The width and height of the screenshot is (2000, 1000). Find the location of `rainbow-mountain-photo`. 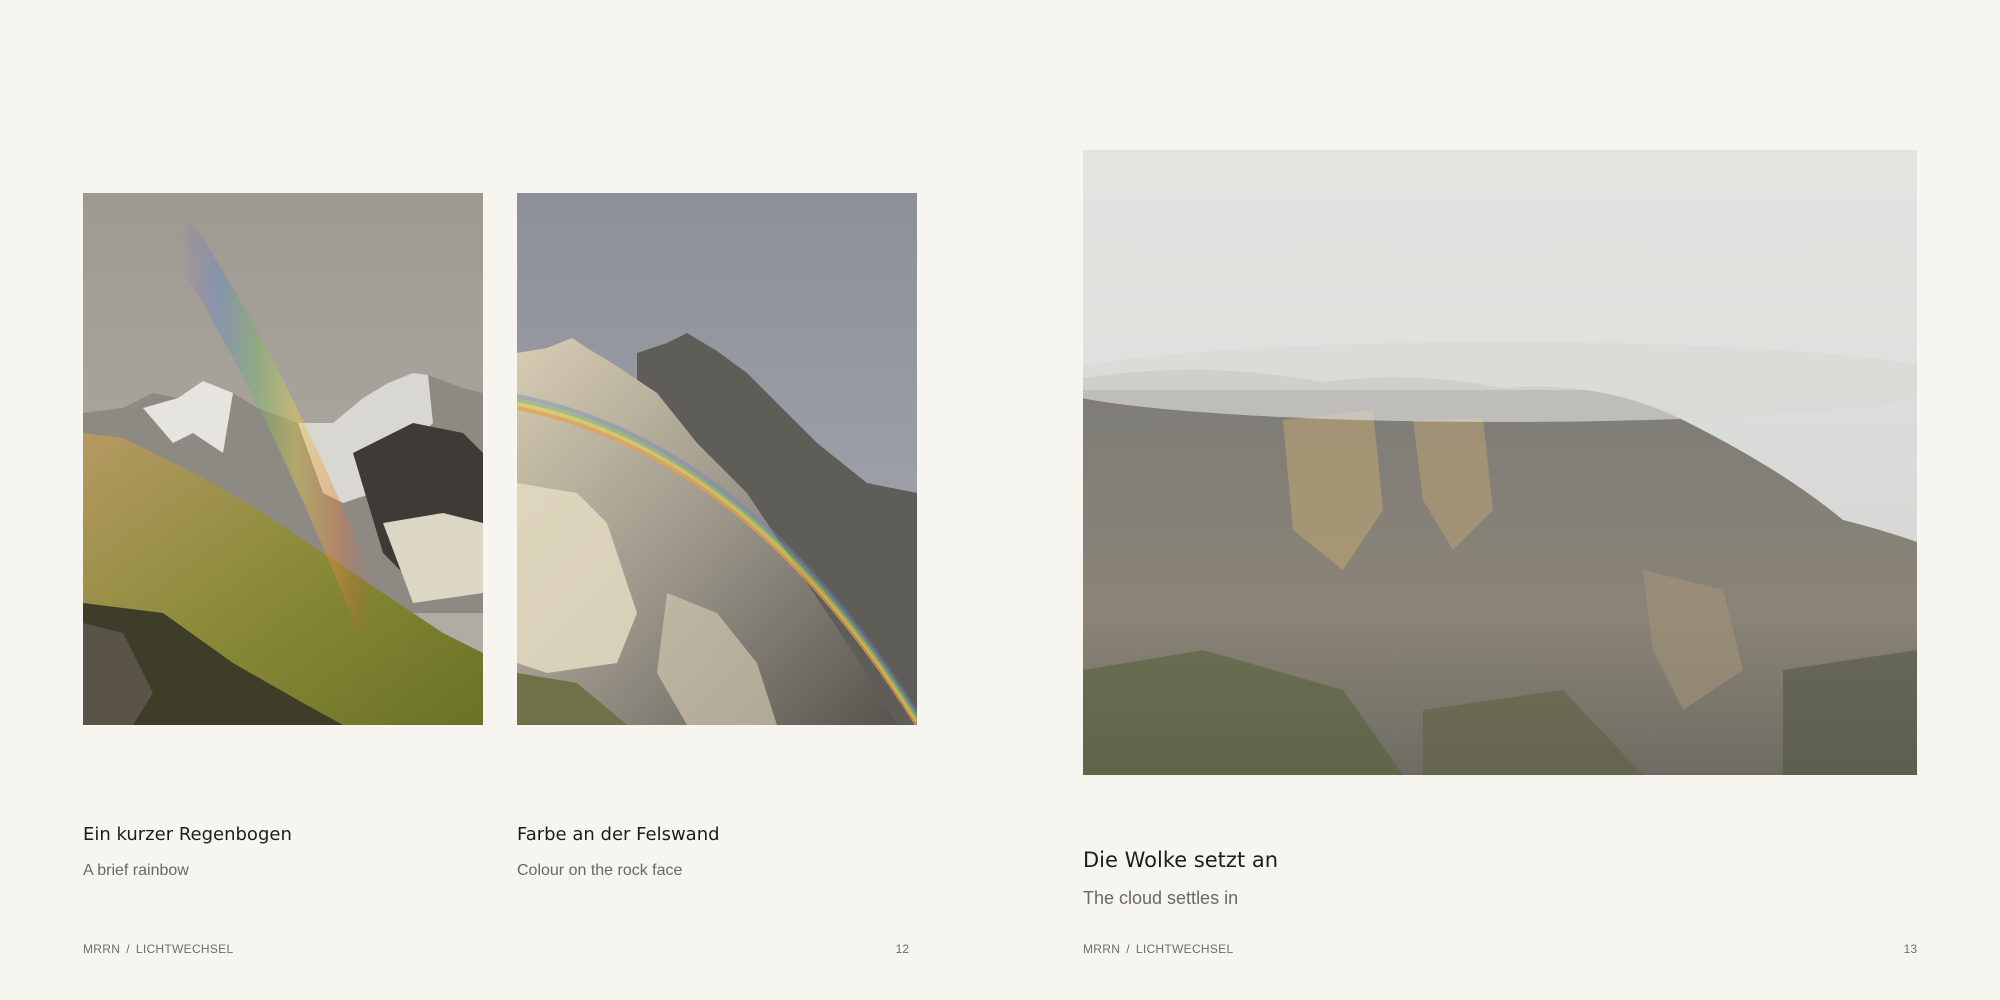

rainbow-mountain-photo is located at coordinates (283, 459).